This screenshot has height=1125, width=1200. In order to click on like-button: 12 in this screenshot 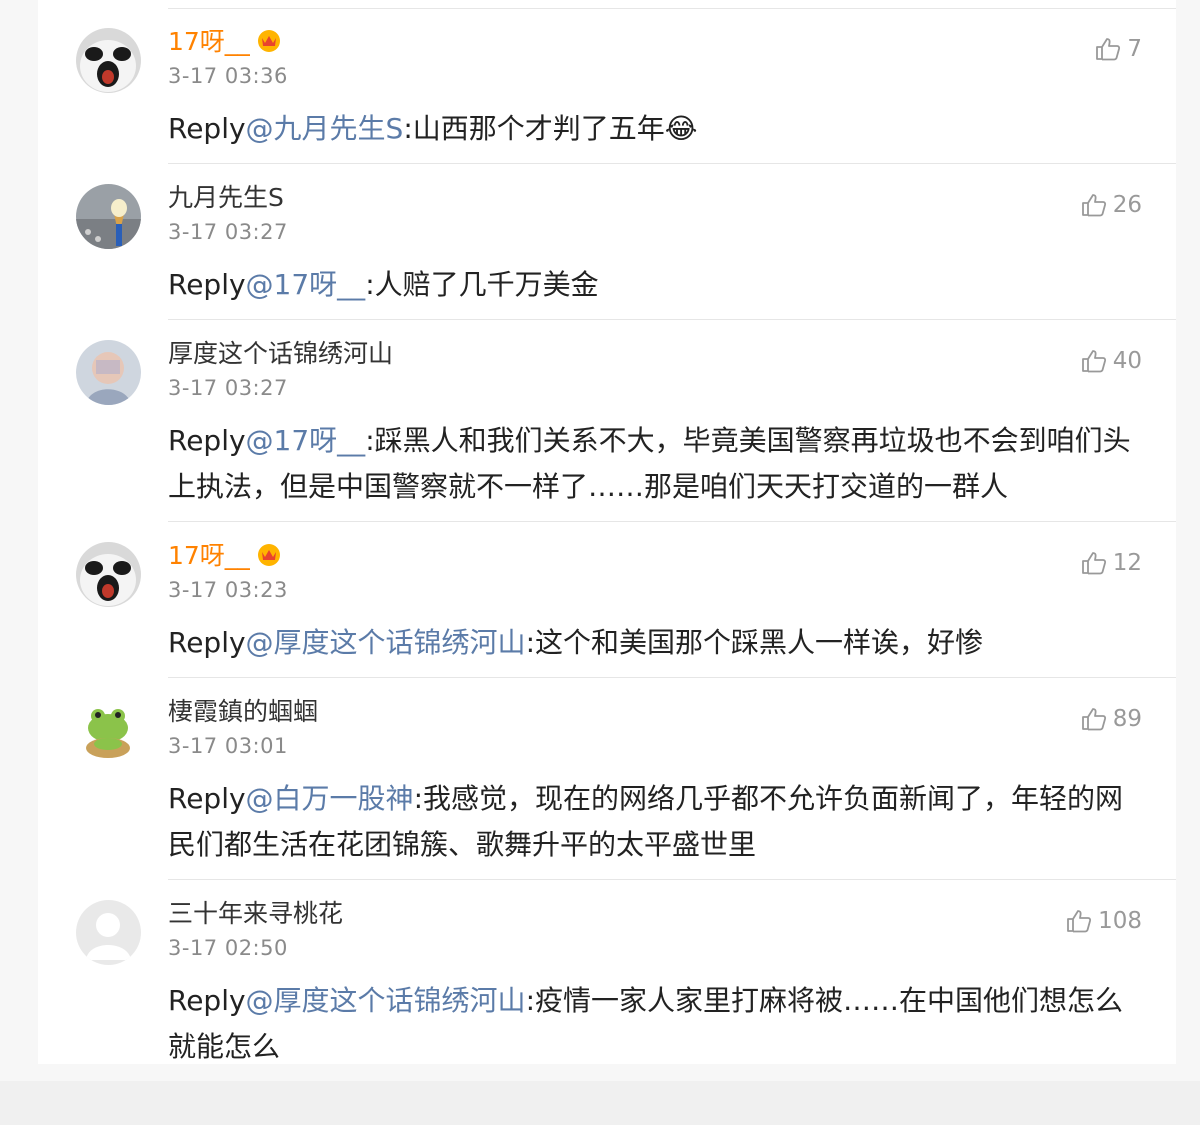, I will do `click(1111, 563)`.